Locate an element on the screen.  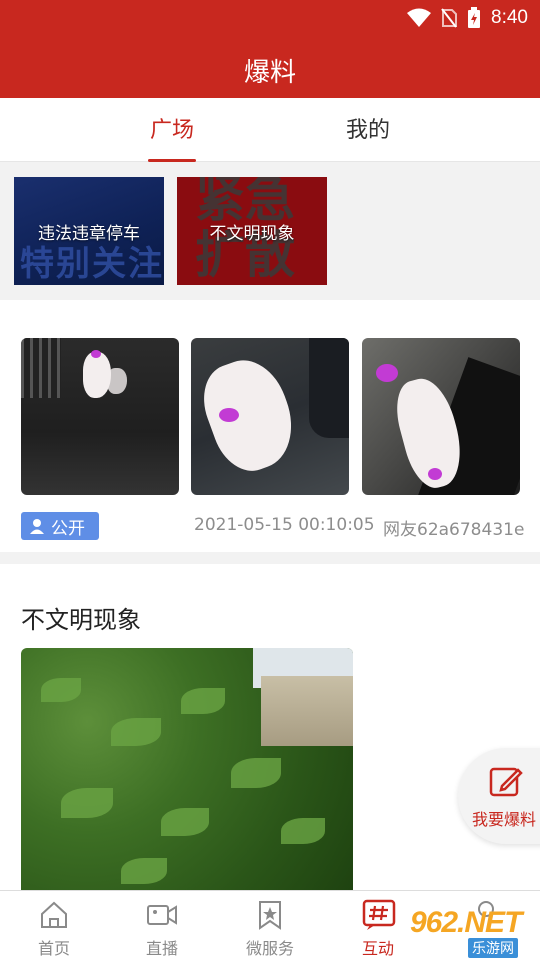
category-label: 不文明现象 is located at coordinates (252, 234).